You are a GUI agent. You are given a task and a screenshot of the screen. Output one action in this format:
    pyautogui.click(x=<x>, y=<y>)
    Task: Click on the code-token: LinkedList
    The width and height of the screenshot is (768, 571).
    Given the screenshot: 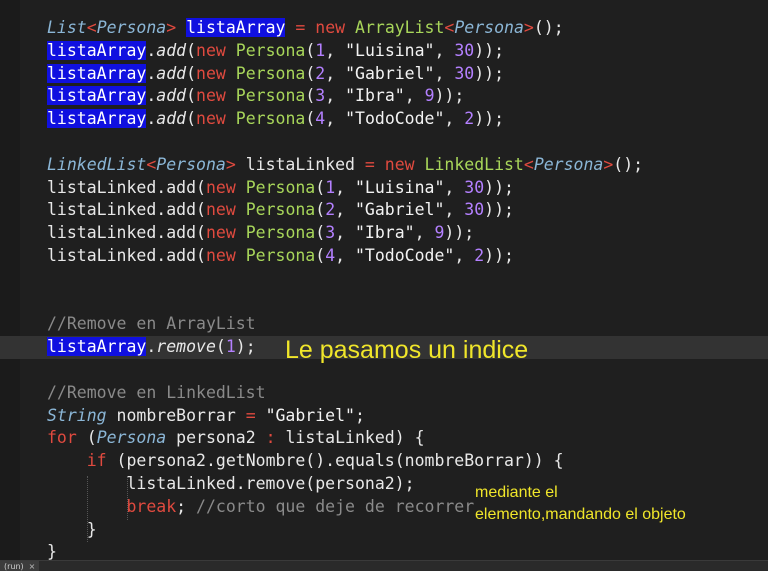 What is the action you would take?
    pyautogui.click(x=474, y=164)
    